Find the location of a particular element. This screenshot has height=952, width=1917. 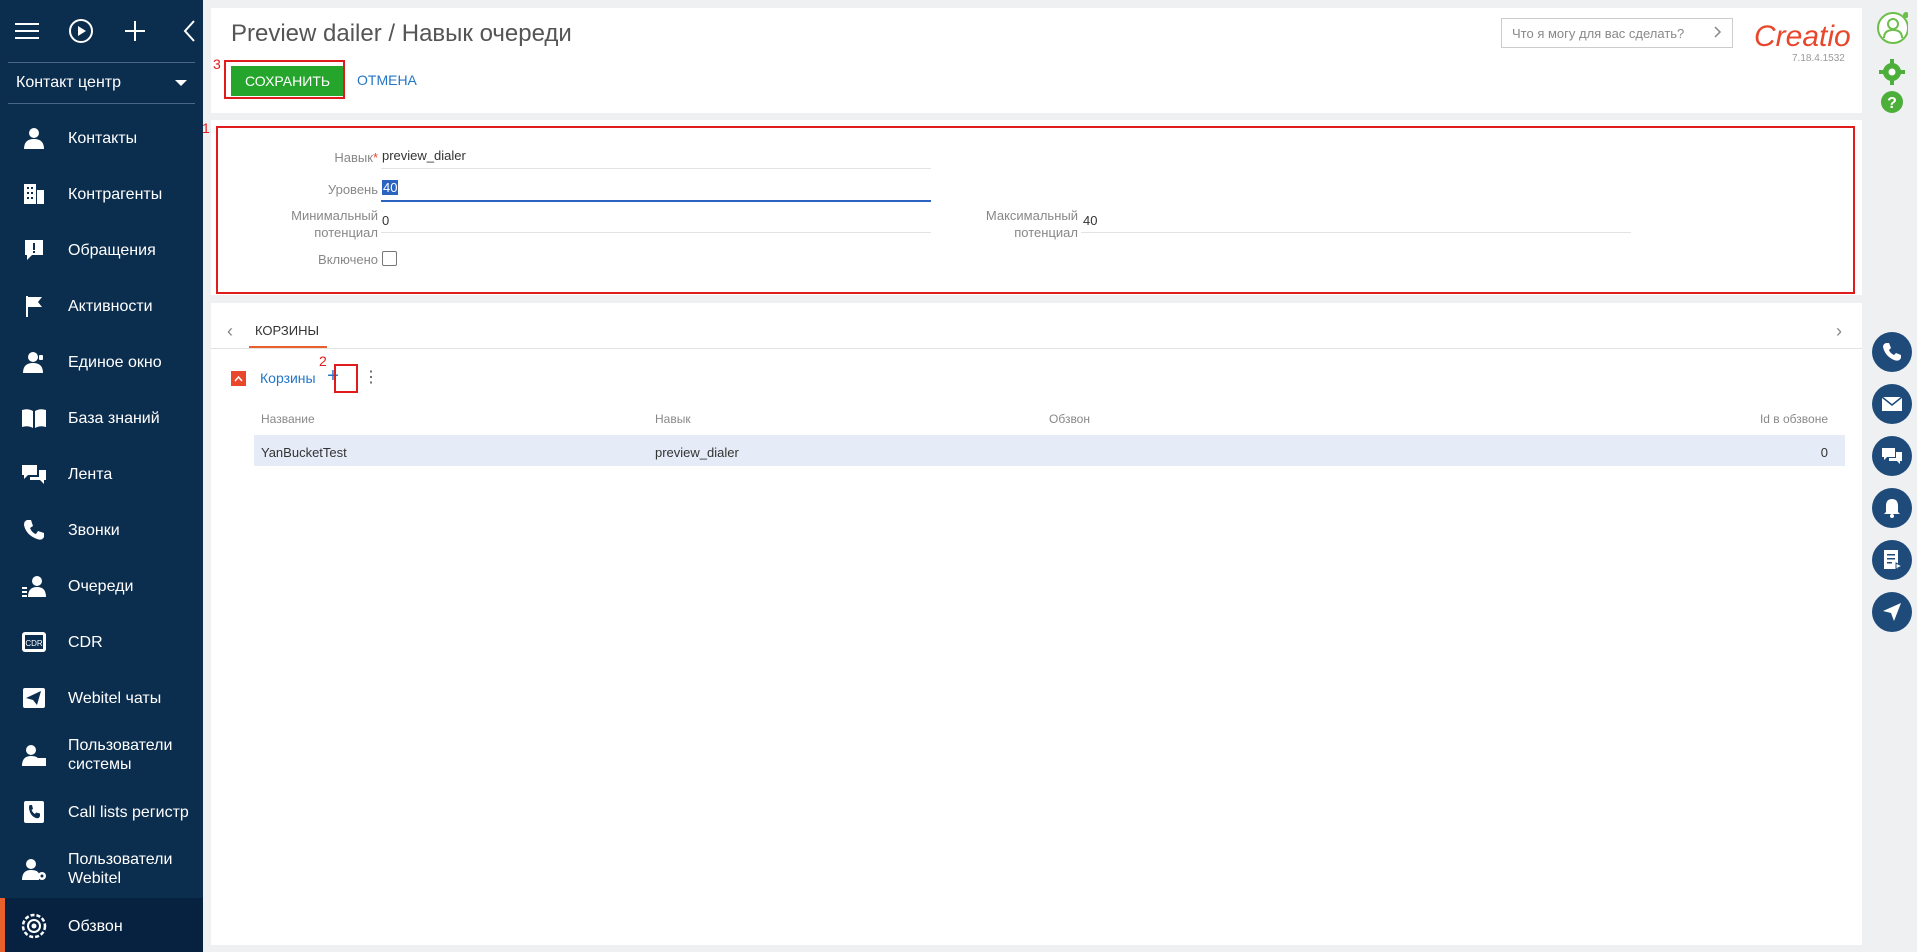

sidebar-item-activities: Активности is located at coordinates (101, 306).